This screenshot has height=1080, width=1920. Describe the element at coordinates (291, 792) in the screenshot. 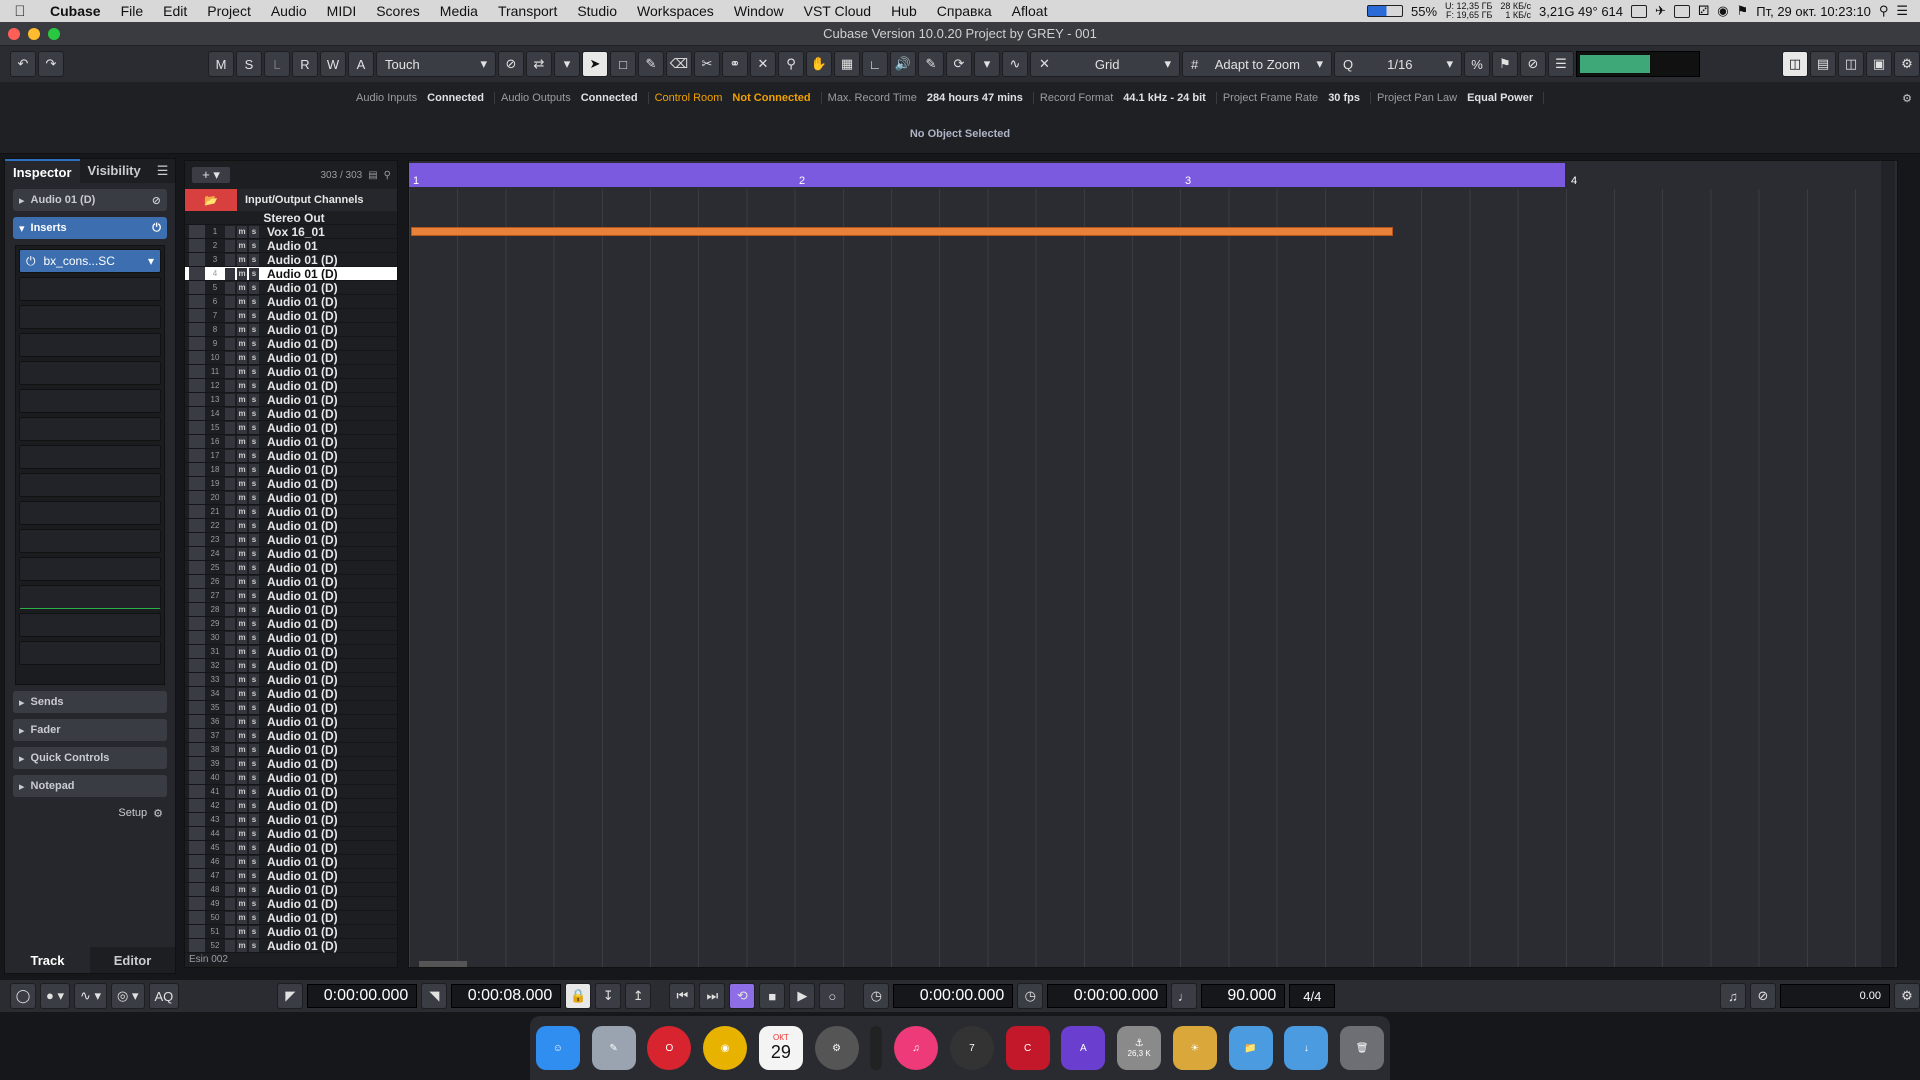

I see `track-row: 41 m s Audio 01 (D)` at that location.